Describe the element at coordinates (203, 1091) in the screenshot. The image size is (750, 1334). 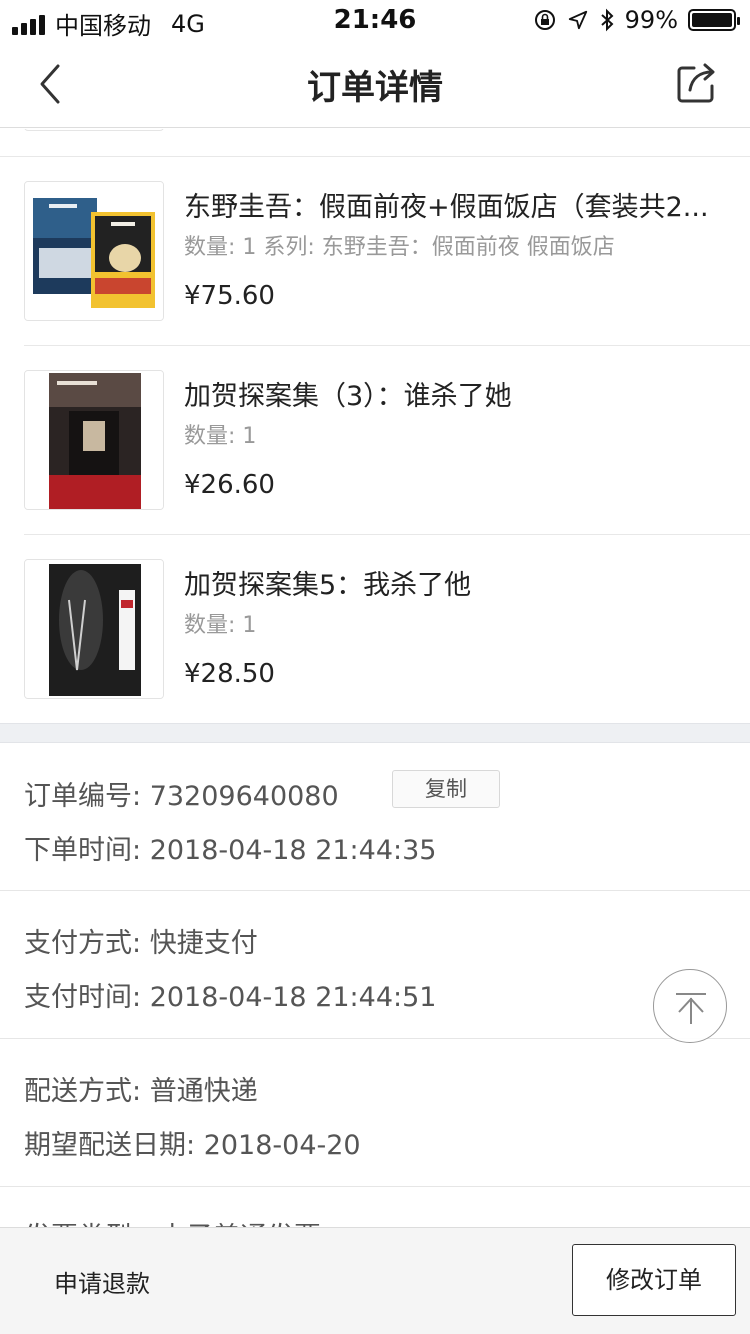
I see `delivery-method-value: 普通快递` at that location.